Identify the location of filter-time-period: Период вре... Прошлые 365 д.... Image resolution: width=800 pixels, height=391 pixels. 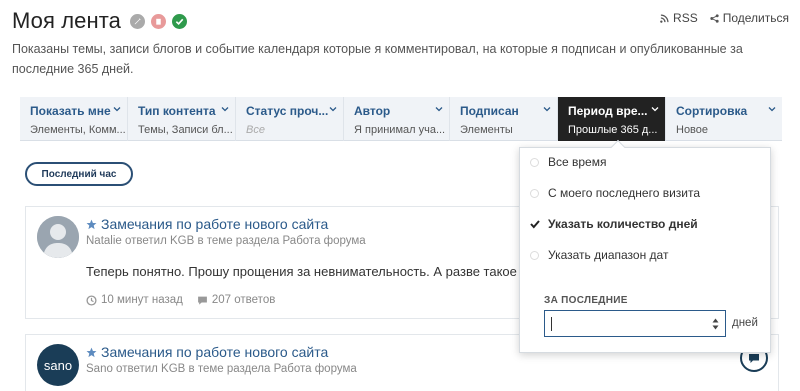
(612, 119).